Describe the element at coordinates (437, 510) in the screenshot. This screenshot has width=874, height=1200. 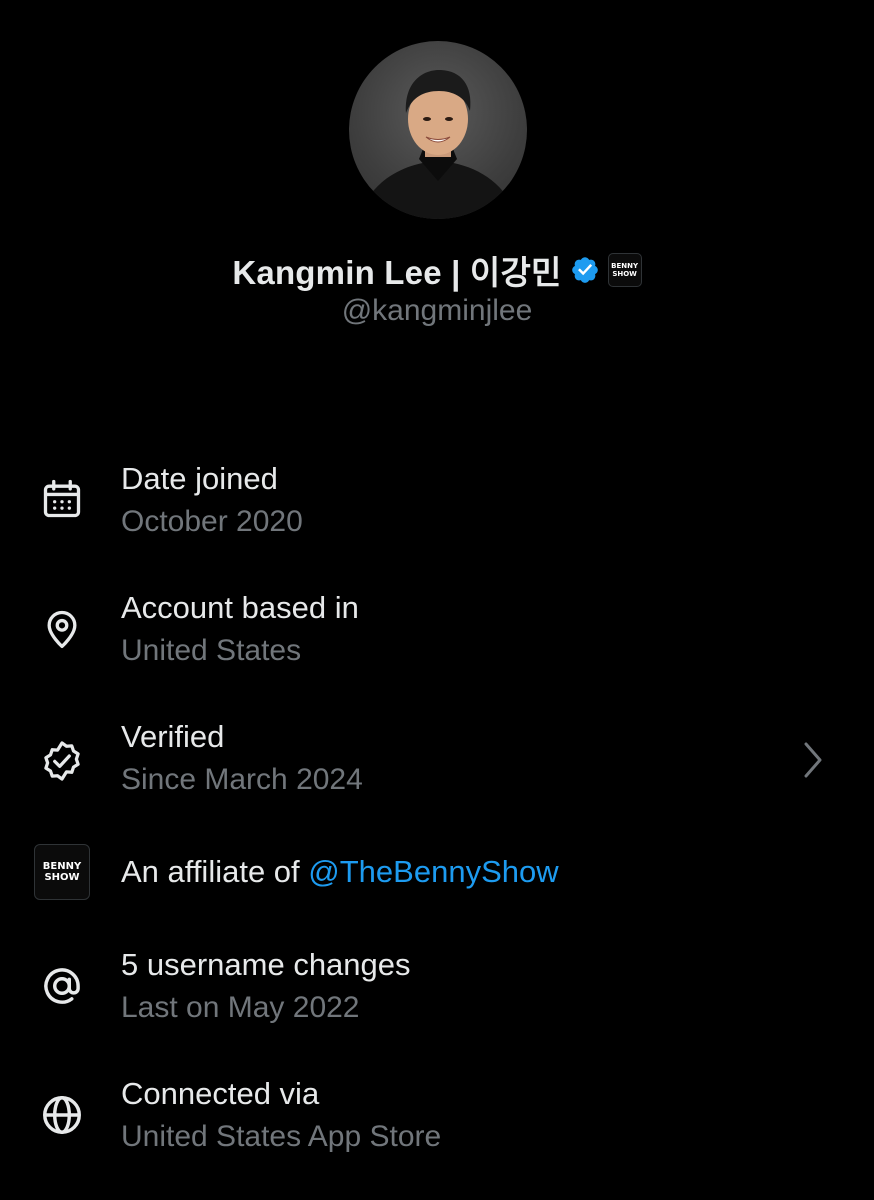
I see `date-joined-row: Date joined October 2020` at that location.